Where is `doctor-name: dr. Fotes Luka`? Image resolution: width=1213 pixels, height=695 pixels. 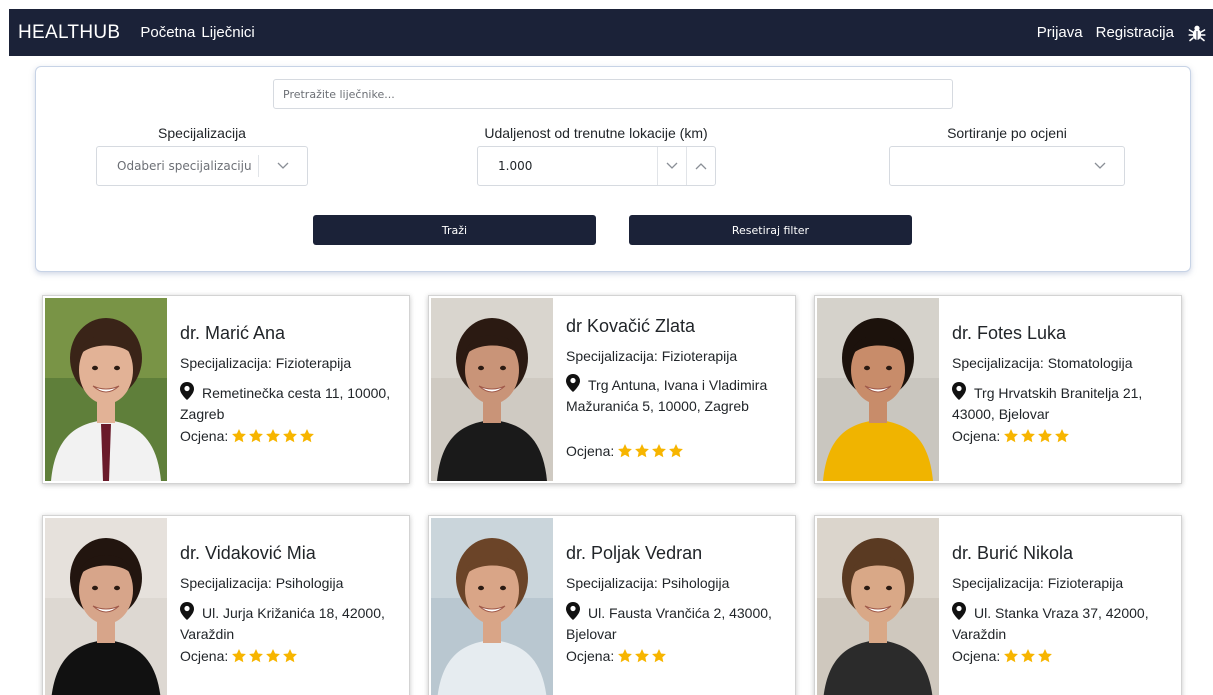 doctor-name: dr. Fotes Luka is located at coordinates (1009, 333).